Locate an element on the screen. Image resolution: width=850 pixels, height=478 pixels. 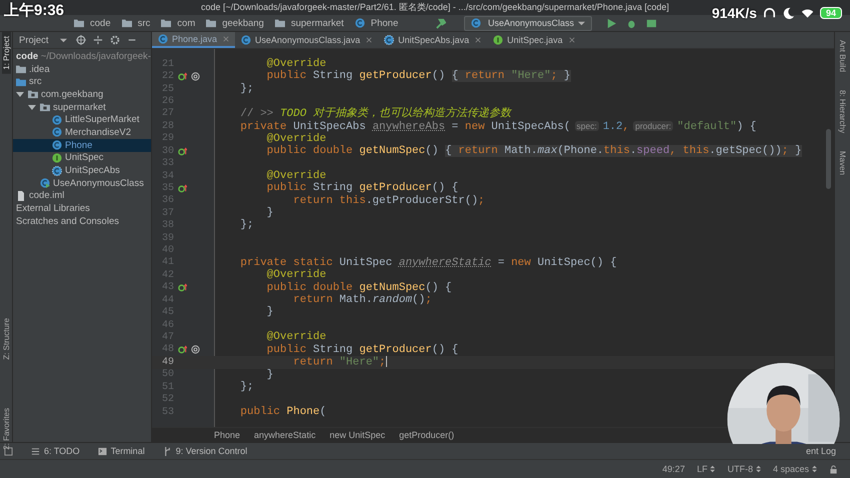
interface-icon is located at coordinates (498, 40).